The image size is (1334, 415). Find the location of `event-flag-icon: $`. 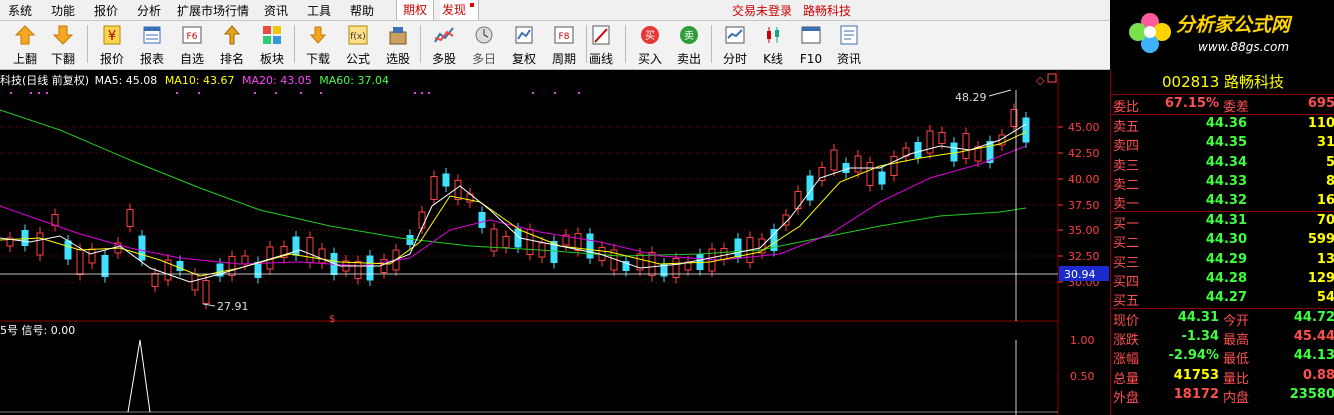

event-flag-icon: $ is located at coordinates (332, 319).